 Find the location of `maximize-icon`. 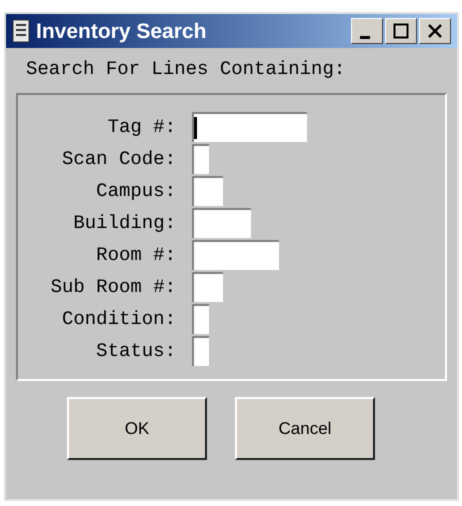

maximize-icon is located at coordinates (401, 31).